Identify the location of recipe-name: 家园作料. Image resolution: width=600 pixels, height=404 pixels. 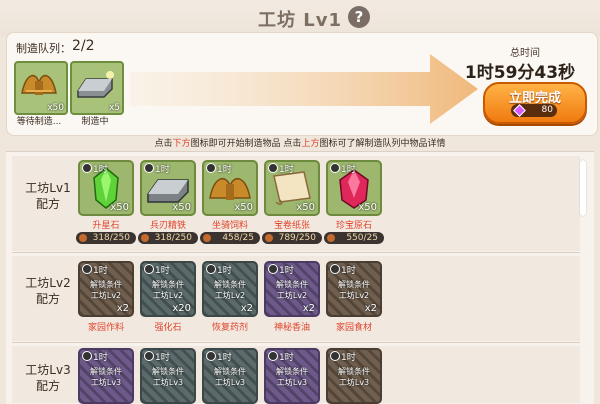
(105, 328).